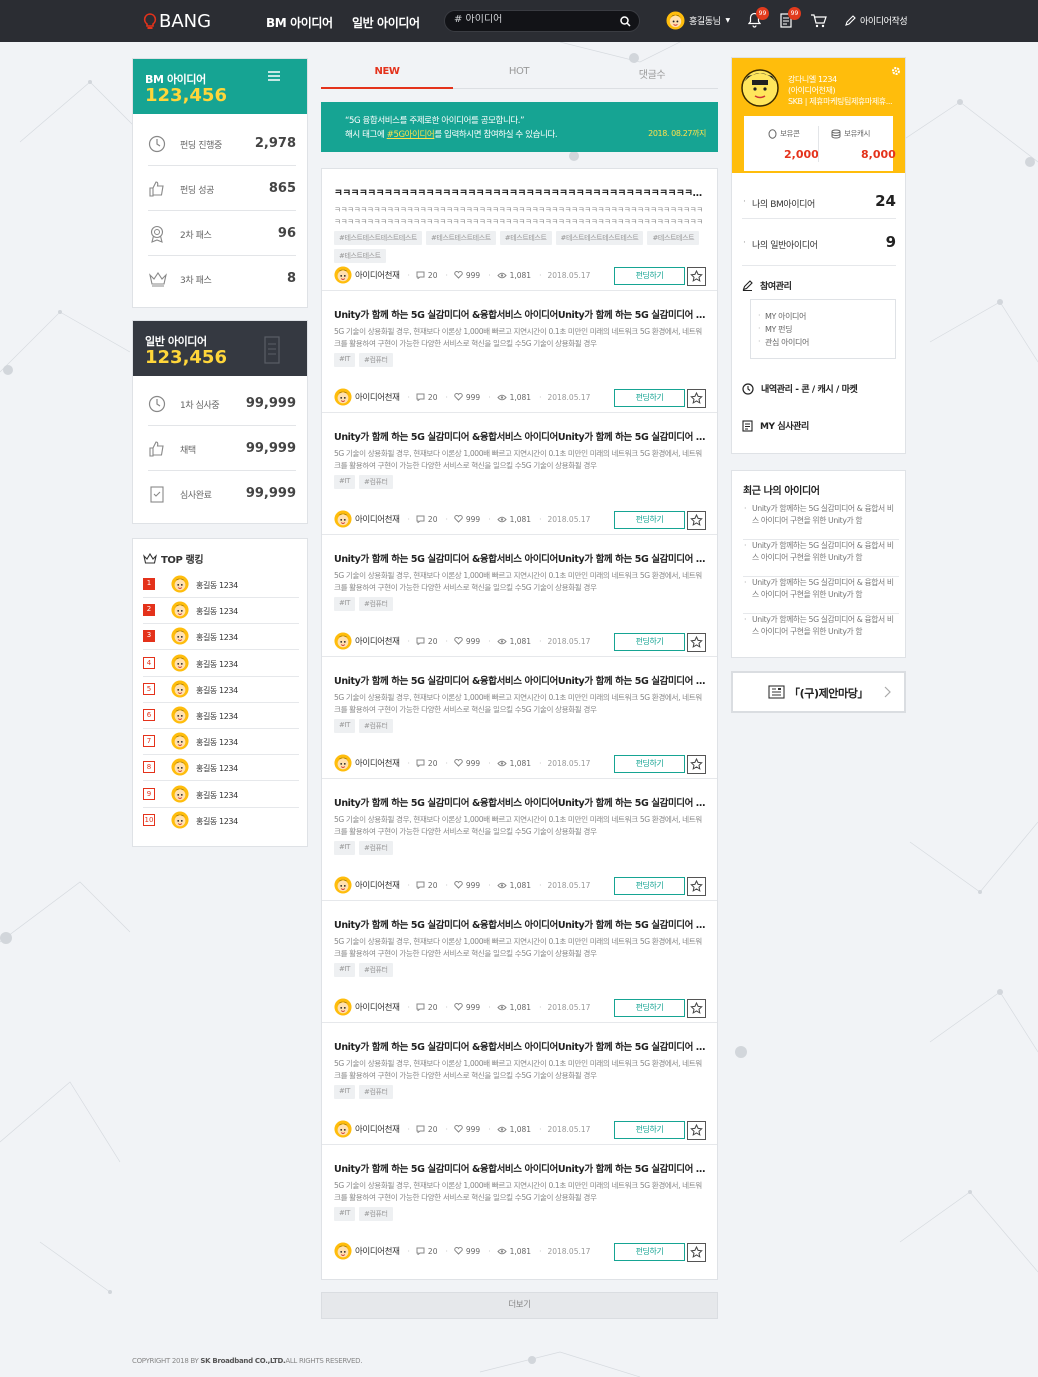  What do you see at coordinates (625, 21) in the screenshot?
I see `search-icon` at bounding box center [625, 21].